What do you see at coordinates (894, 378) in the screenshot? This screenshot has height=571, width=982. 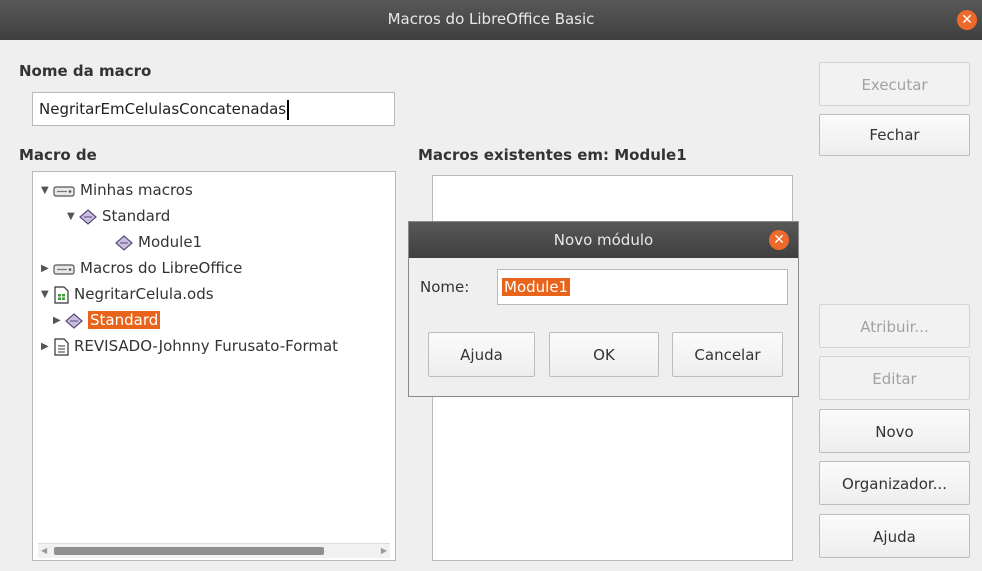 I see `edit-button: Editar` at bounding box center [894, 378].